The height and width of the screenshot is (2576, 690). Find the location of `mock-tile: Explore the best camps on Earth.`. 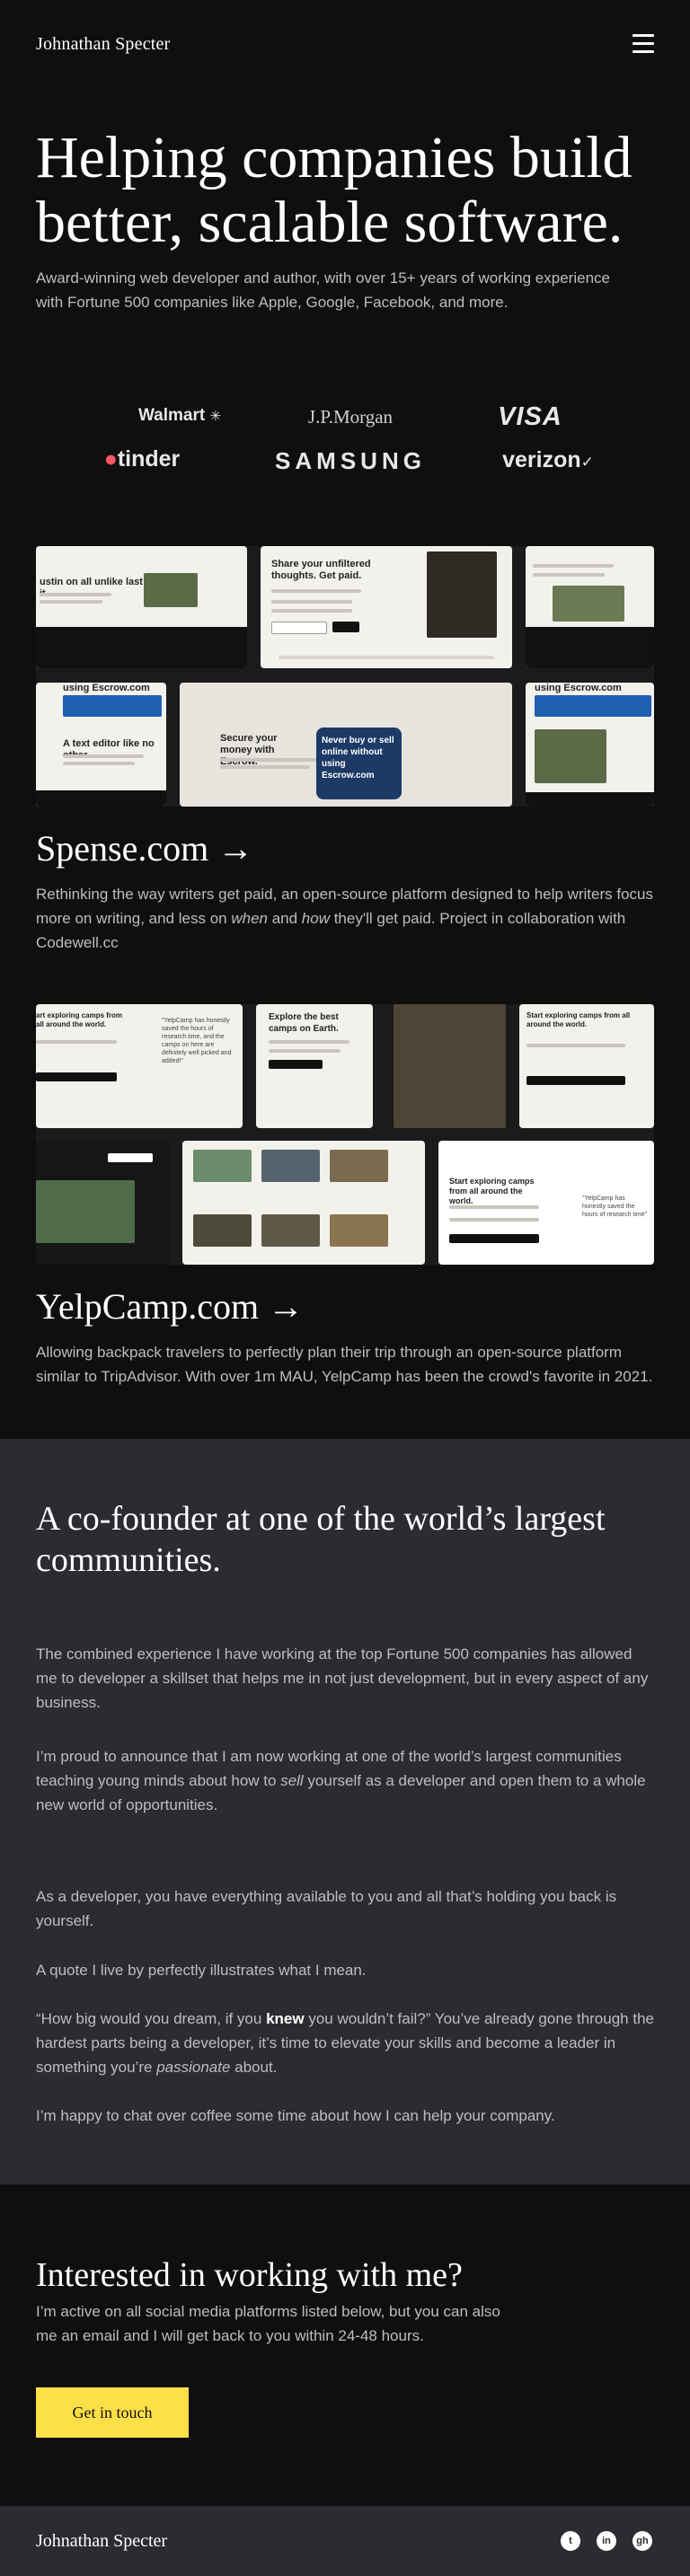

mock-tile: Explore the best camps on Earth. is located at coordinates (314, 1066).